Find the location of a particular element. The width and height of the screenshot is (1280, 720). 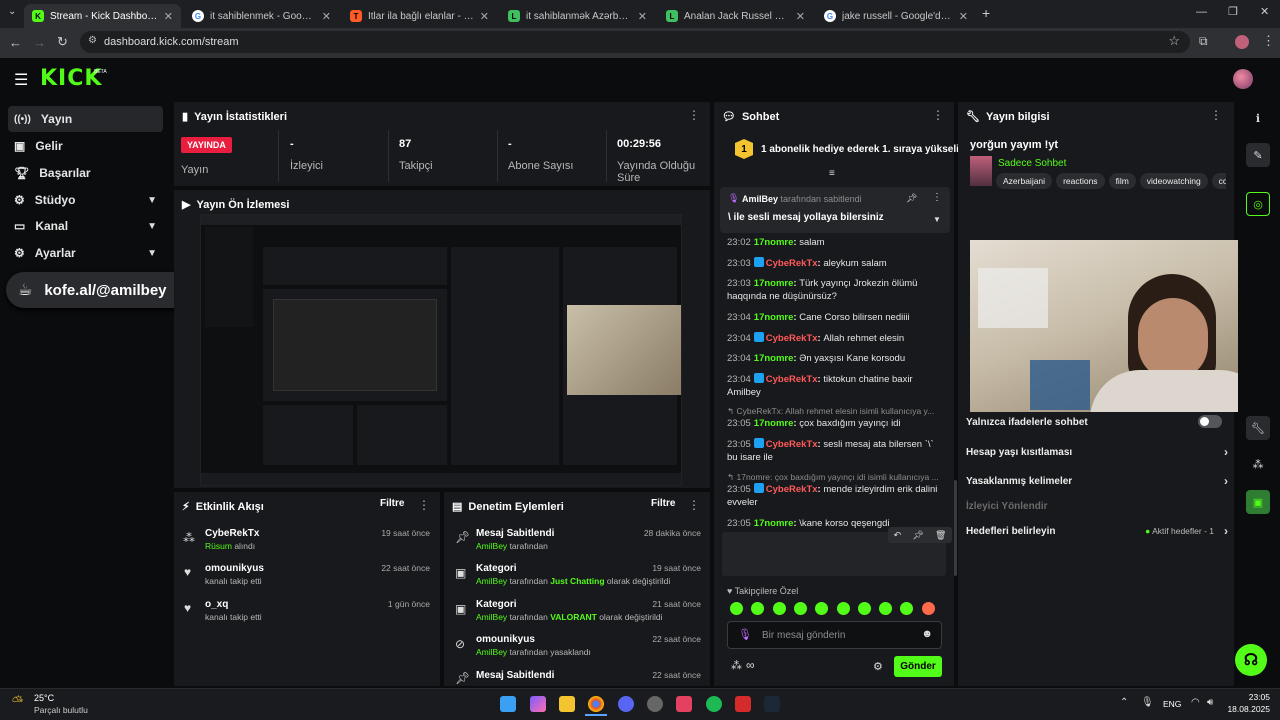

filter-lines-icon: ≡ is located at coordinates (832, 173).